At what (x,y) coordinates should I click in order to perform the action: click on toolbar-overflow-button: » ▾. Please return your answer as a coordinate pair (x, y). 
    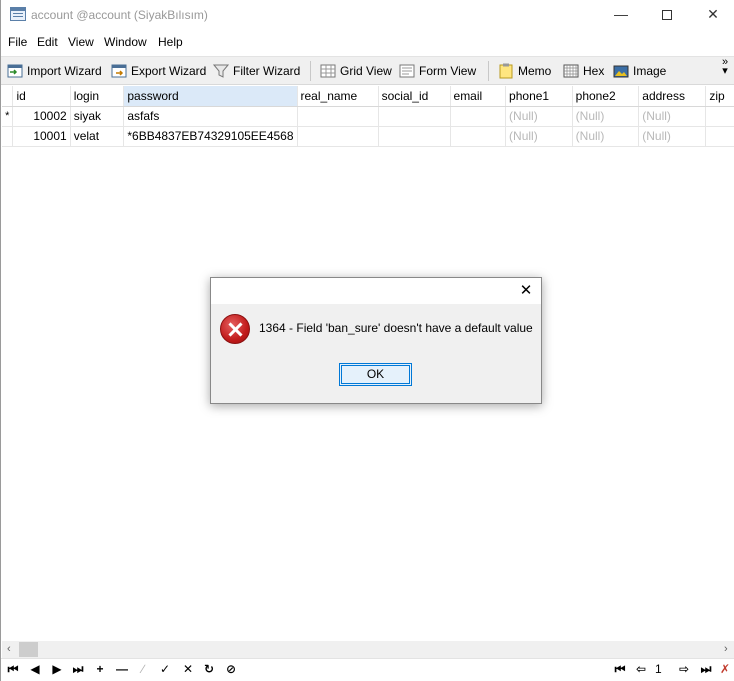
    Looking at the image, I should click on (725, 67).